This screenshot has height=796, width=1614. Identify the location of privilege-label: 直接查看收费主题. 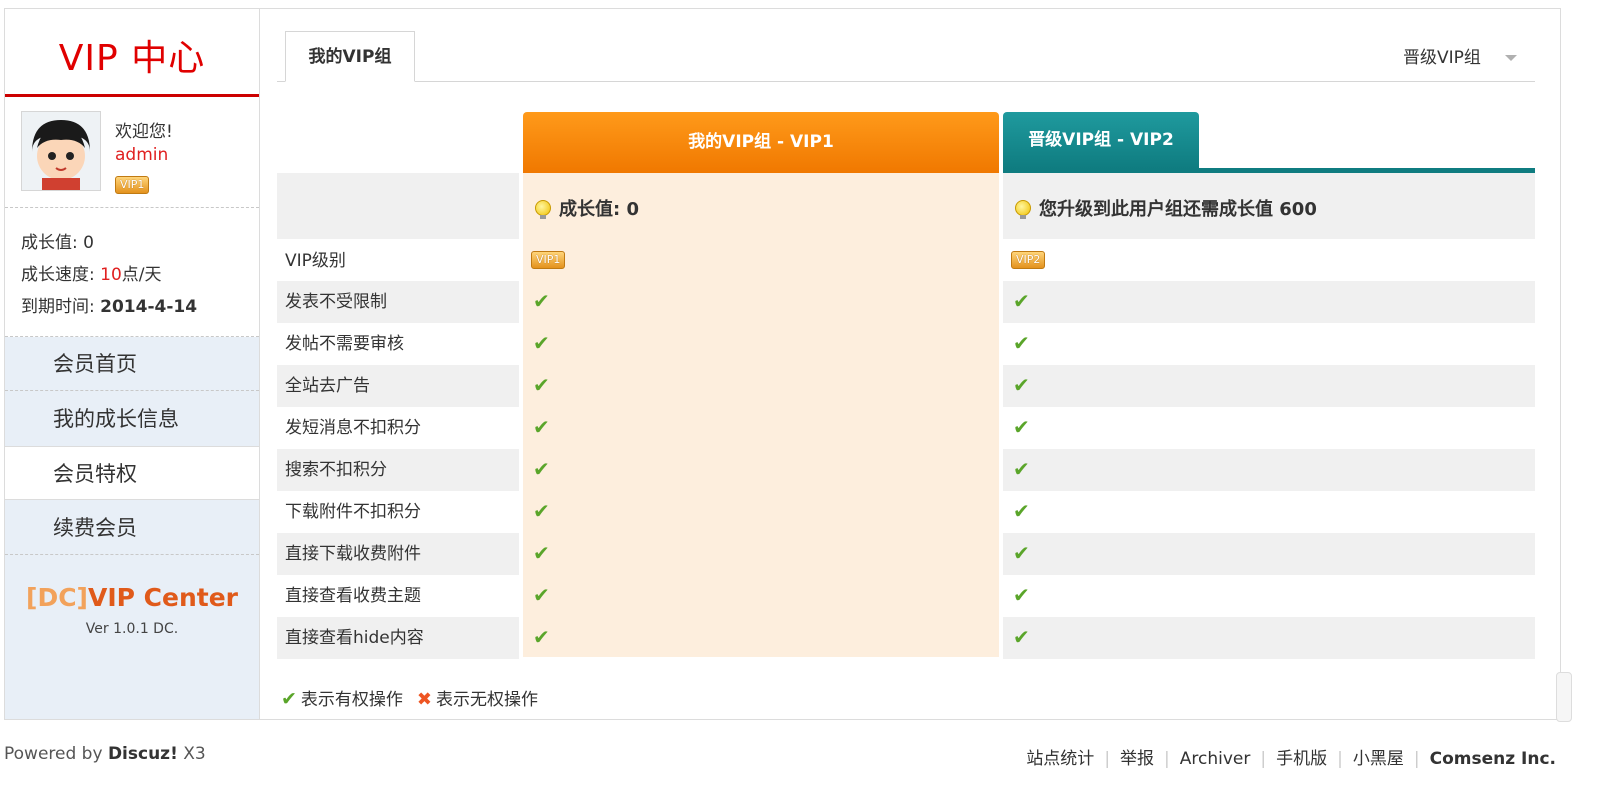
(353, 596).